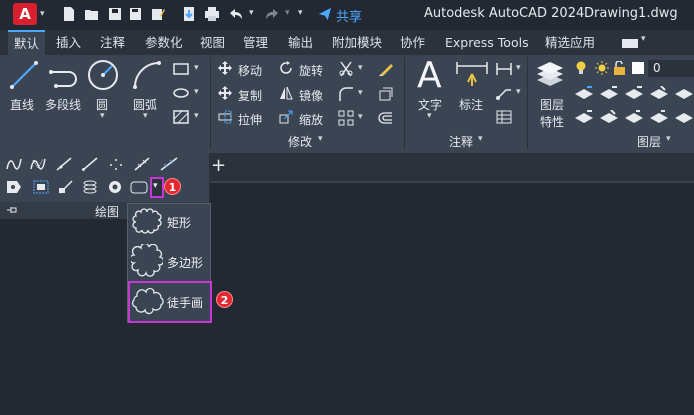 Image resolution: width=694 pixels, height=415 pixels. Describe the element at coordinates (250, 95) in the screenshot. I see `copy-tool: 复制` at that location.